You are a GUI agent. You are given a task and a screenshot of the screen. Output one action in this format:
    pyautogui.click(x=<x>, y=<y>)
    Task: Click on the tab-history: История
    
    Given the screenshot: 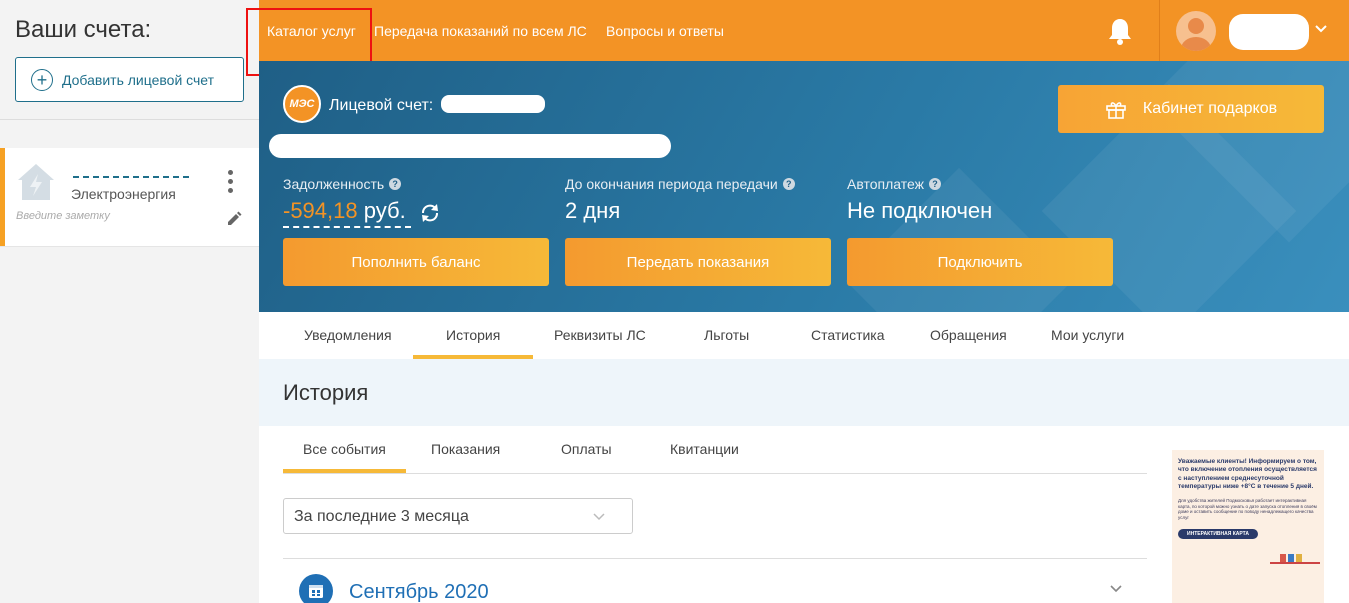 What is the action you would take?
    pyautogui.click(x=473, y=335)
    